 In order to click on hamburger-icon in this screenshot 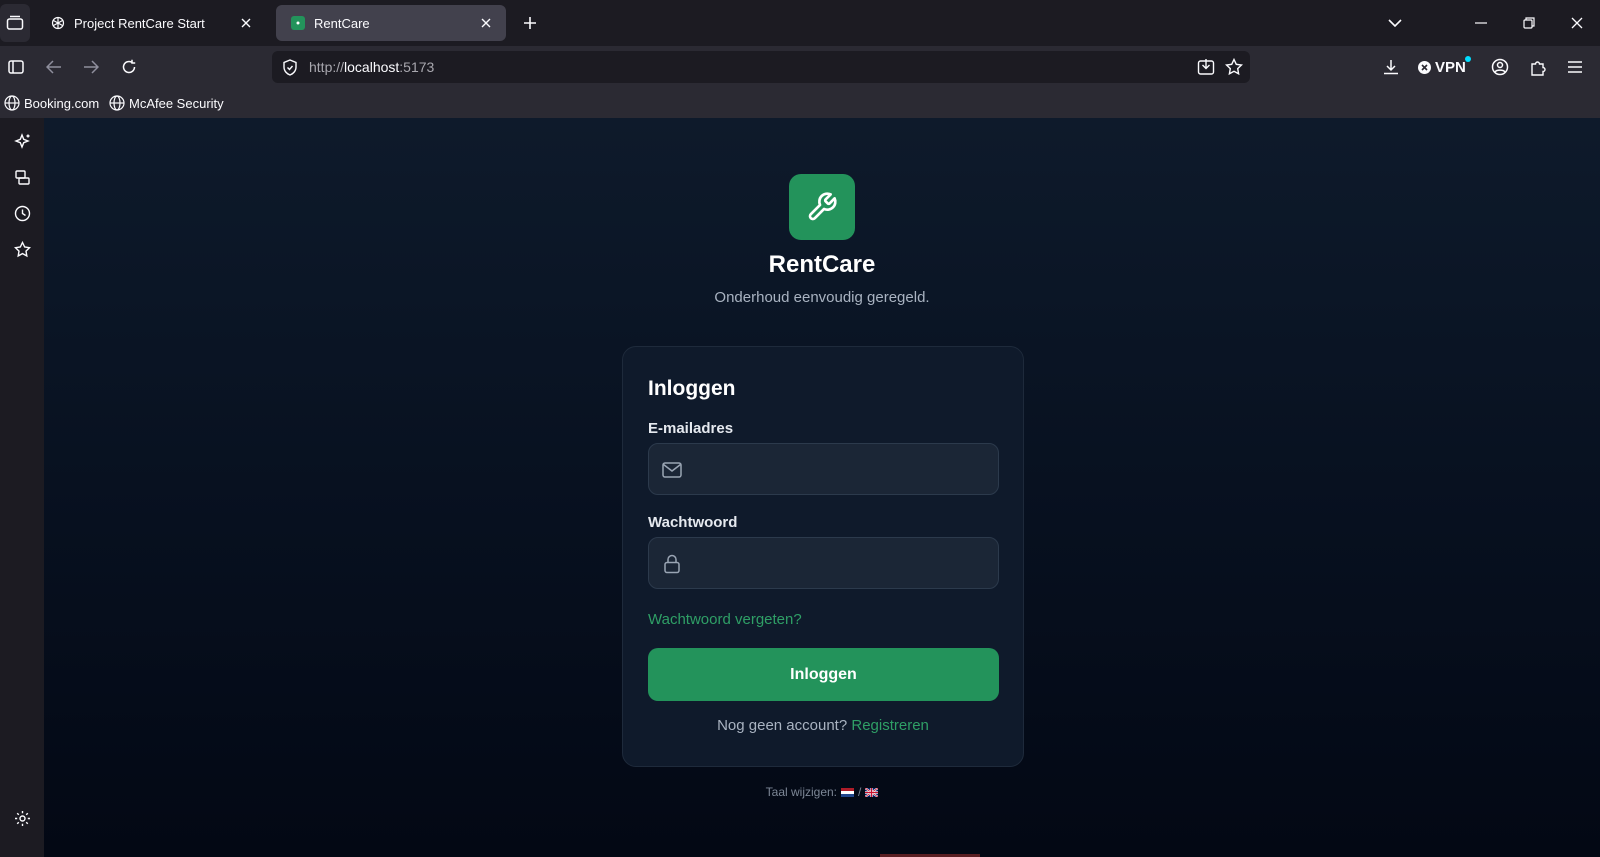, I will do `click(1575, 67)`.